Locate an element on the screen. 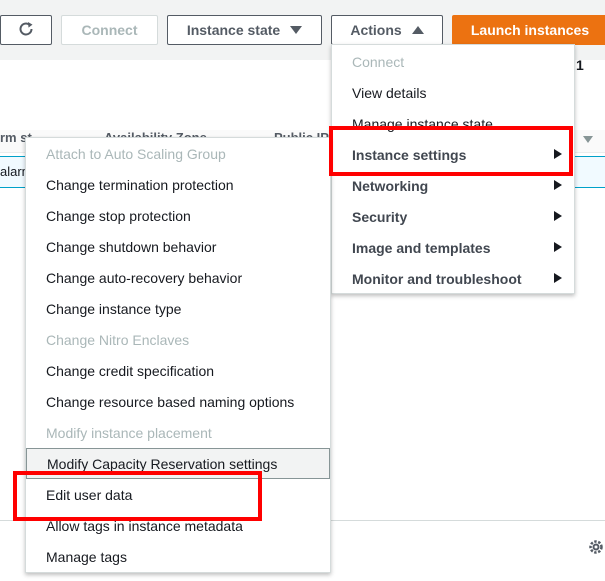 The width and height of the screenshot is (605, 581). menu-item-security: Security is located at coordinates (453, 216).